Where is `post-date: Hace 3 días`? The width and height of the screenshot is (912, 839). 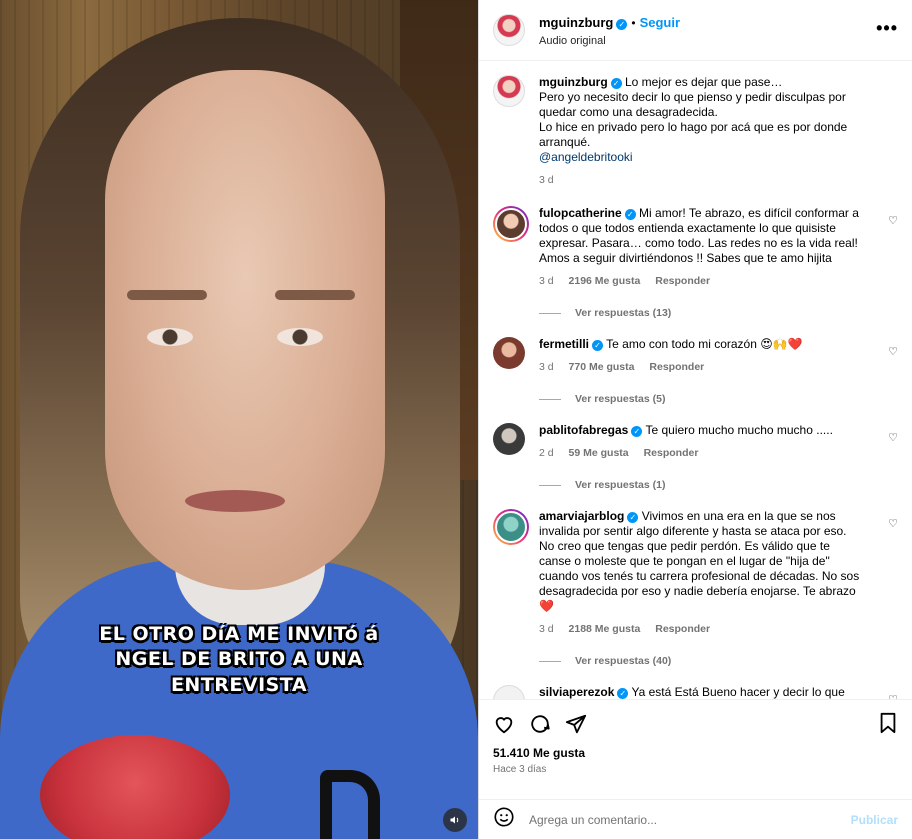
post-date: Hace 3 días is located at coordinates (520, 769).